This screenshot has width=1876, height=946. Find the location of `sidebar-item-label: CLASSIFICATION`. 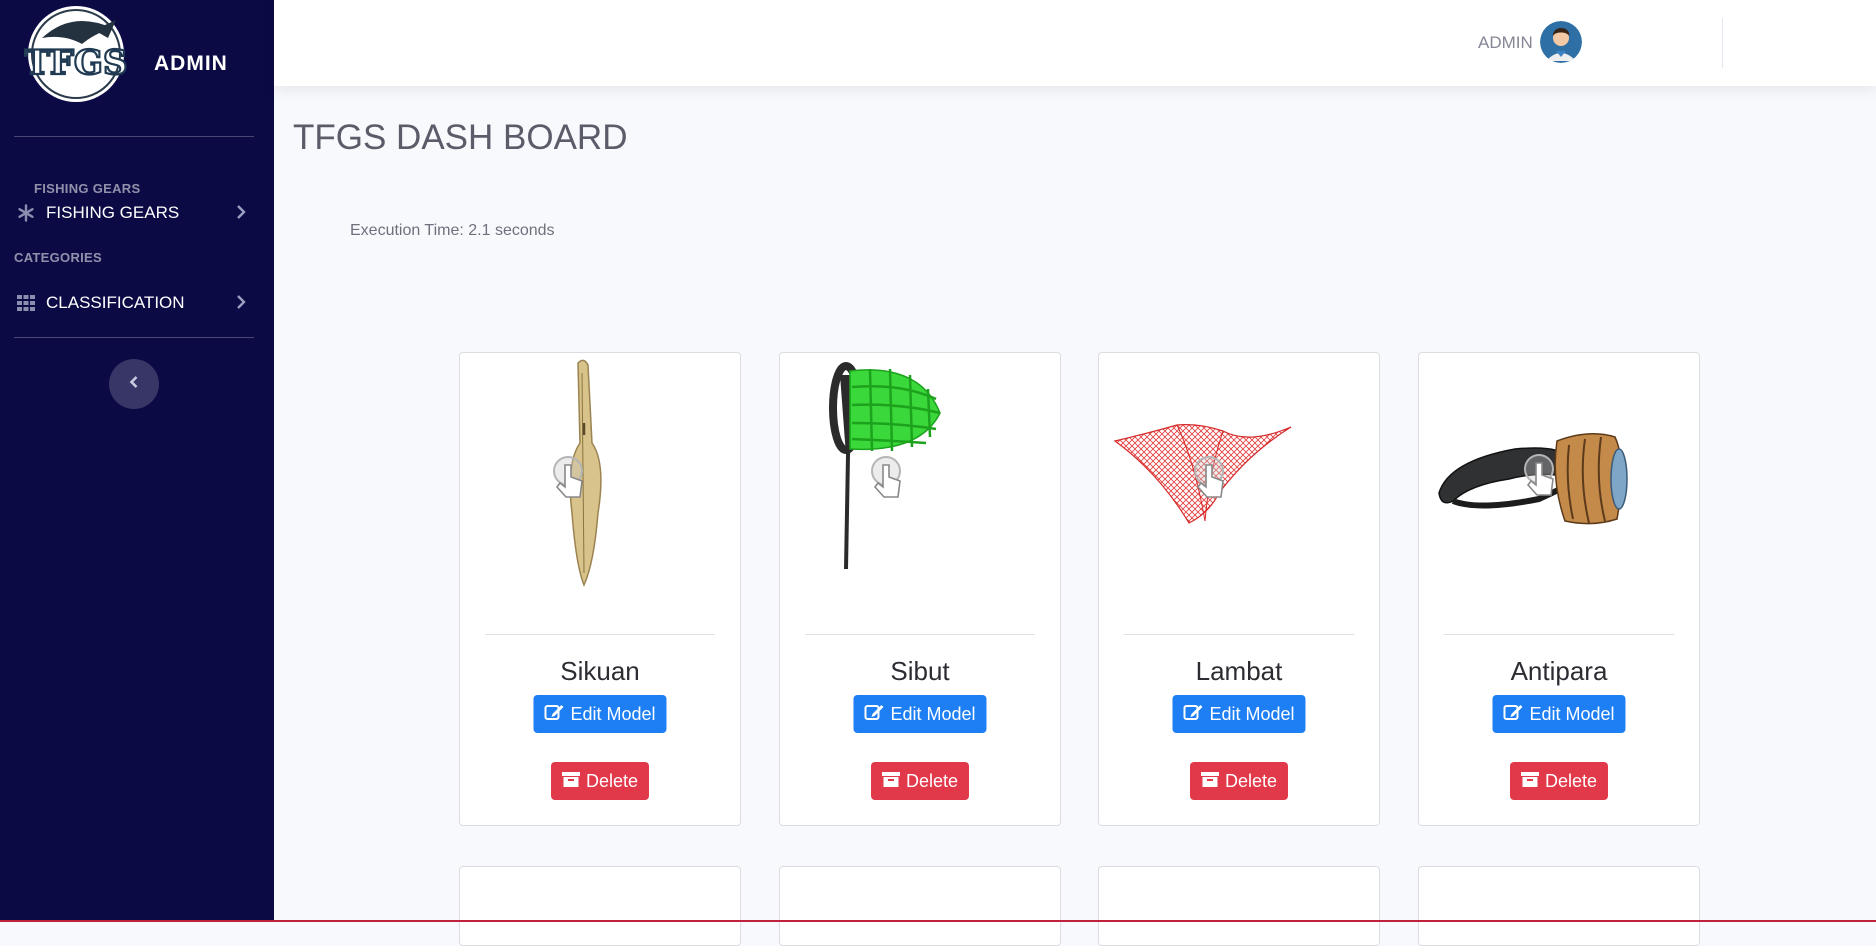

sidebar-item-label: CLASSIFICATION is located at coordinates (115, 302).